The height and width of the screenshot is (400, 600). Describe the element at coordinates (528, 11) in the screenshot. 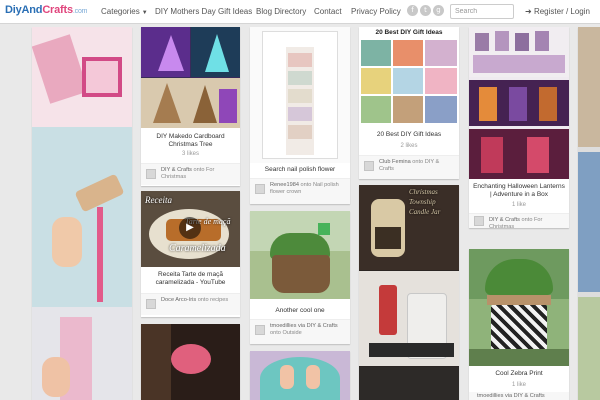

I see `login-icon: ➜` at that location.